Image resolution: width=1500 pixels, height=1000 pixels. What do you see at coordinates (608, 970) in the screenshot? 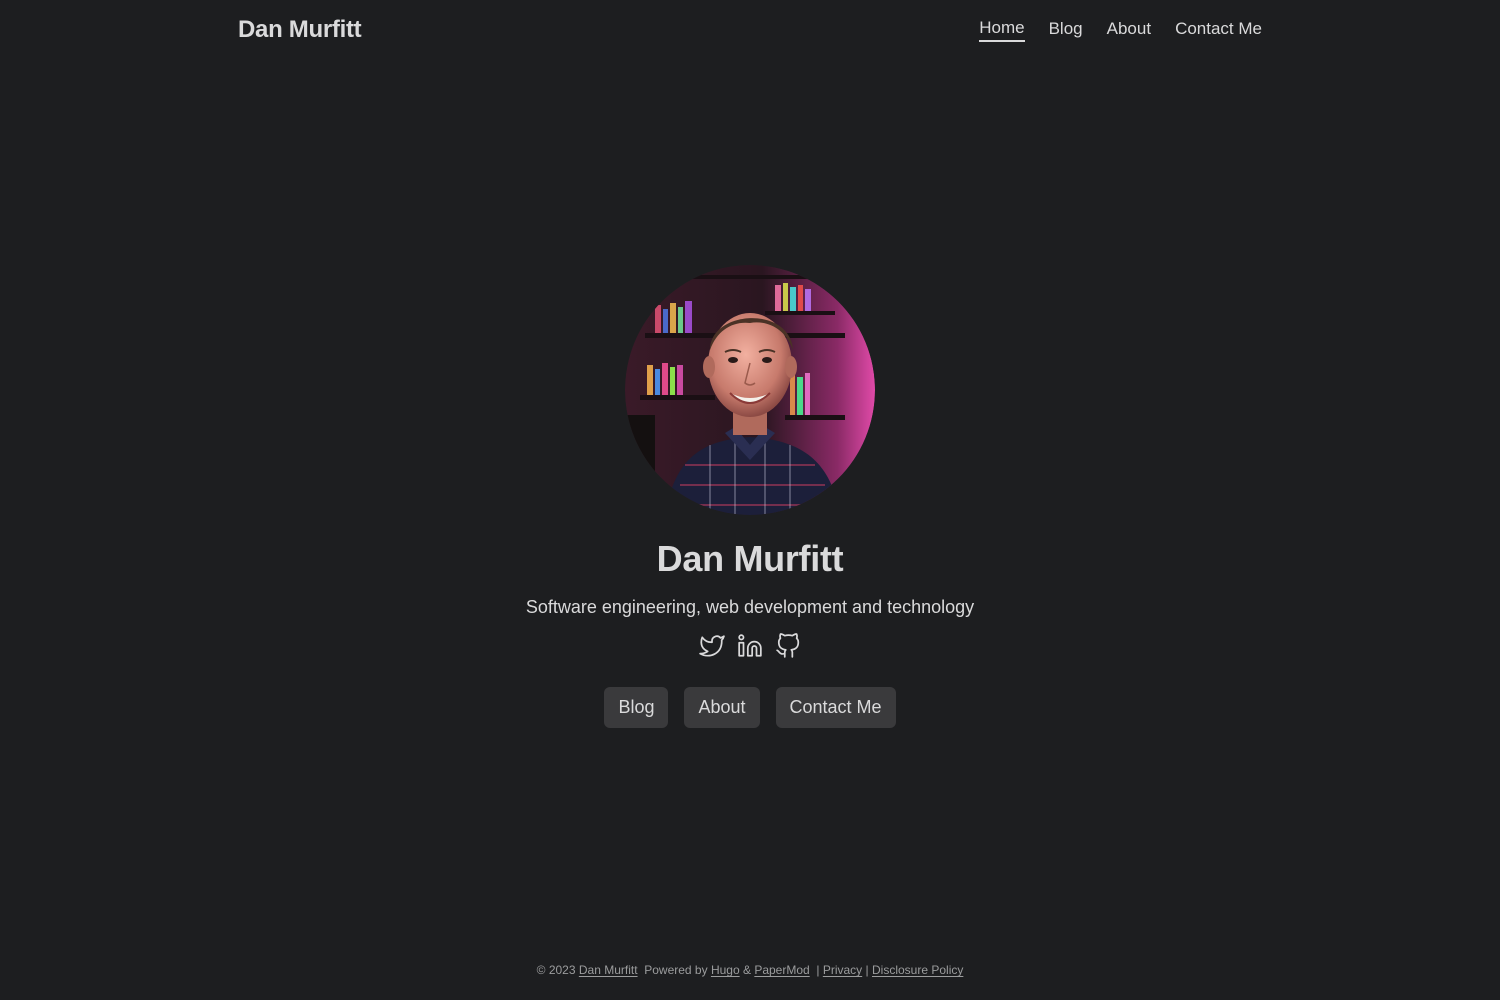
I see `footer-author-link: Dan Murfitt` at bounding box center [608, 970].